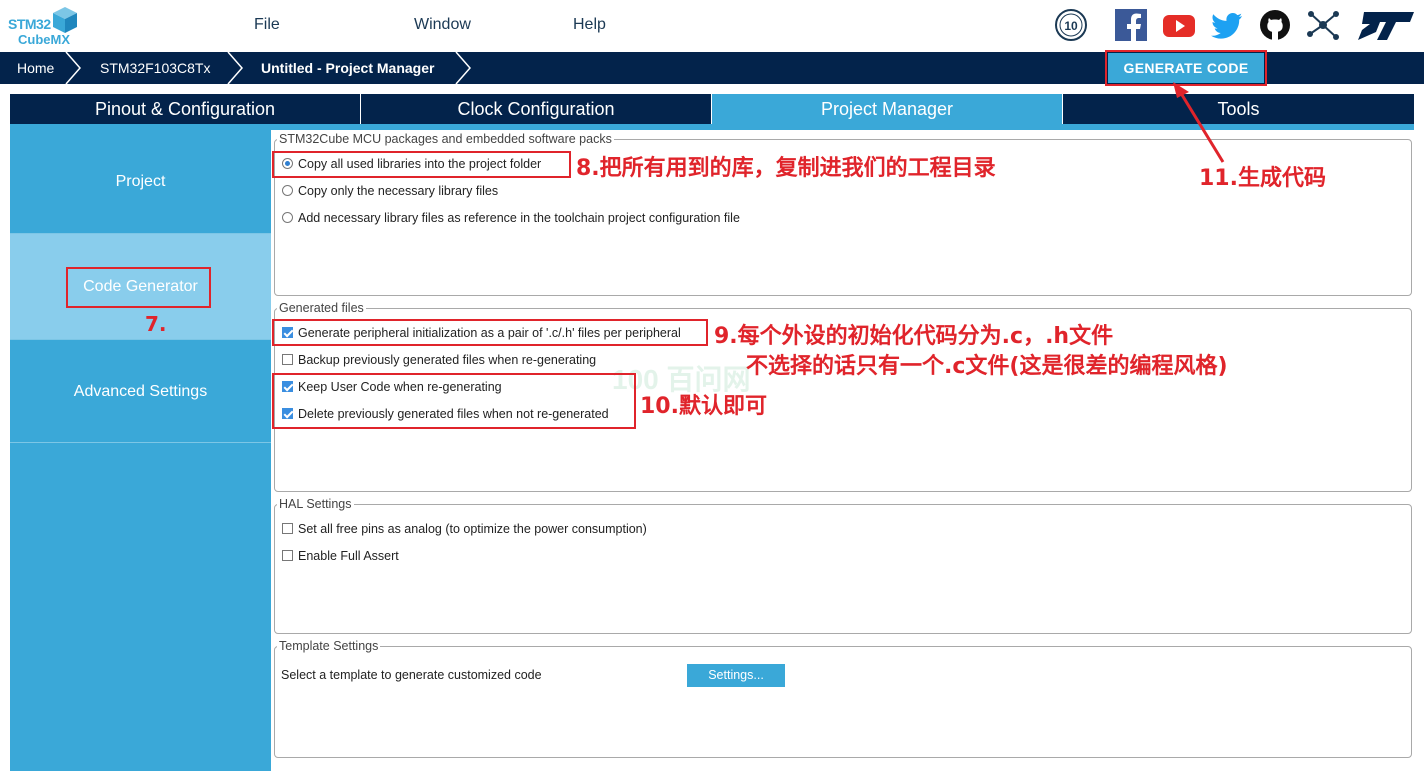 The image size is (1424, 771). What do you see at coordinates (185, 109) in the screenshot?
I see `tab-pinout-configuration: Pinout & Configuration` at bounding box center [185, 109].